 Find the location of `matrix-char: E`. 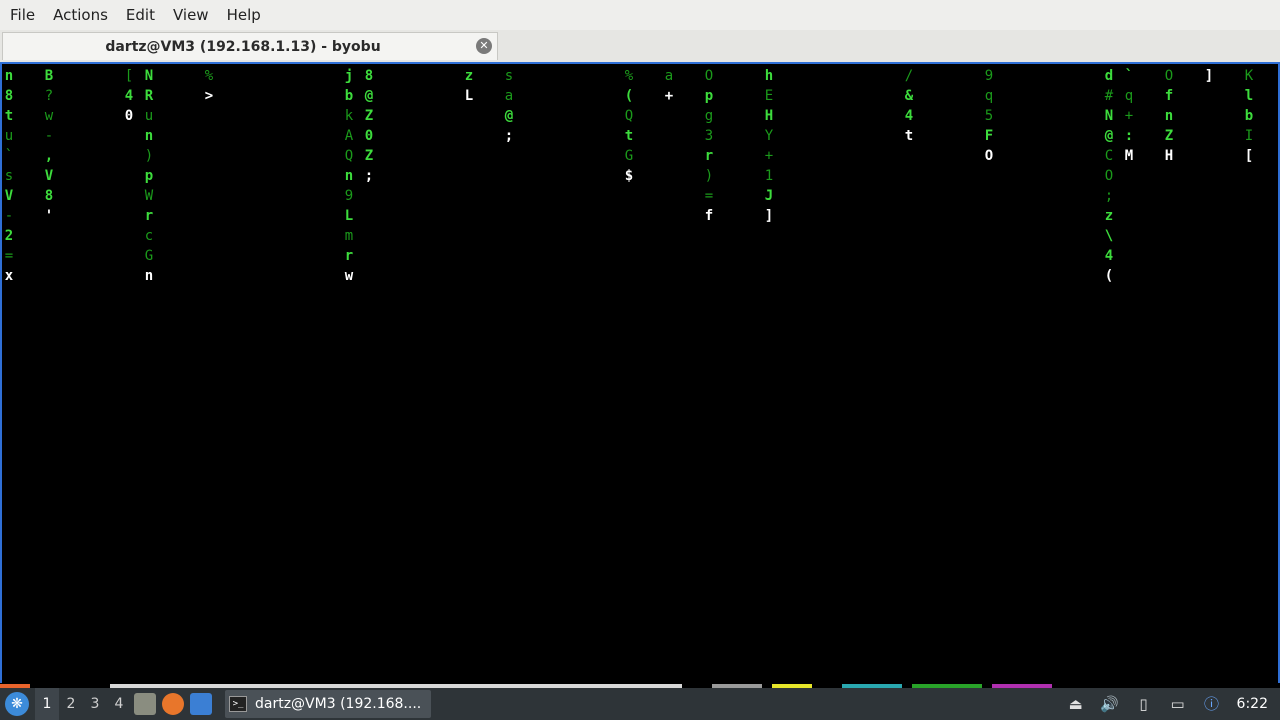

matrix-char: E is located at coordinates (769, 96).